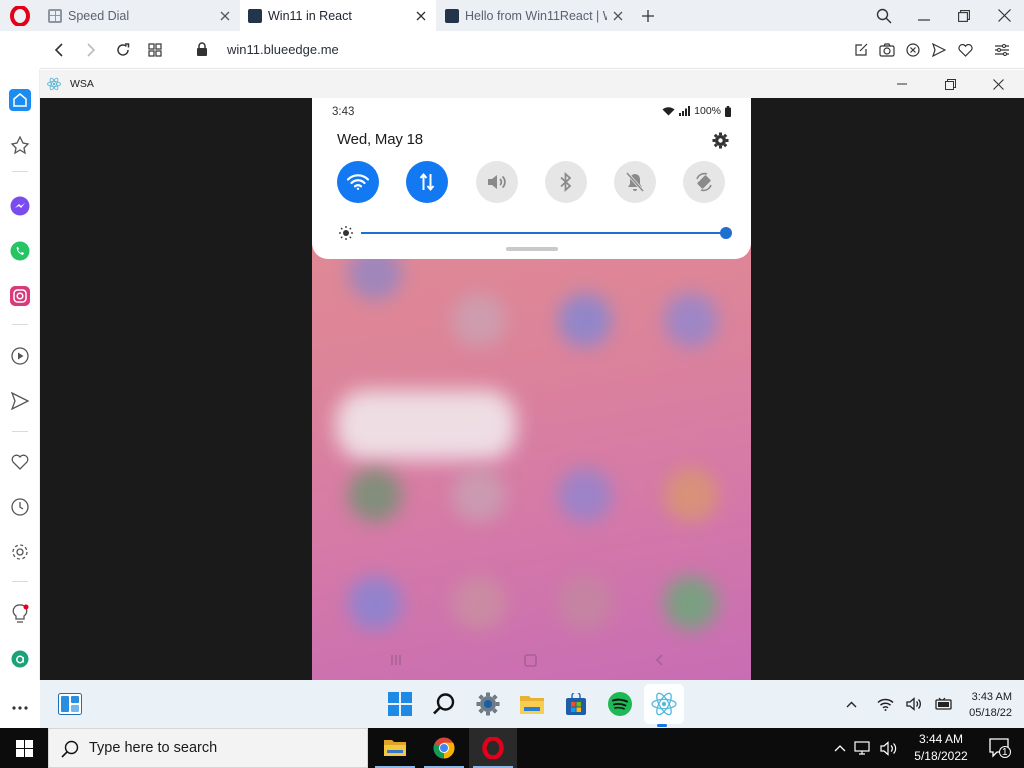  I want to click on windows-clock: 3:44 AM 5/18/2022, so click(941, 748).